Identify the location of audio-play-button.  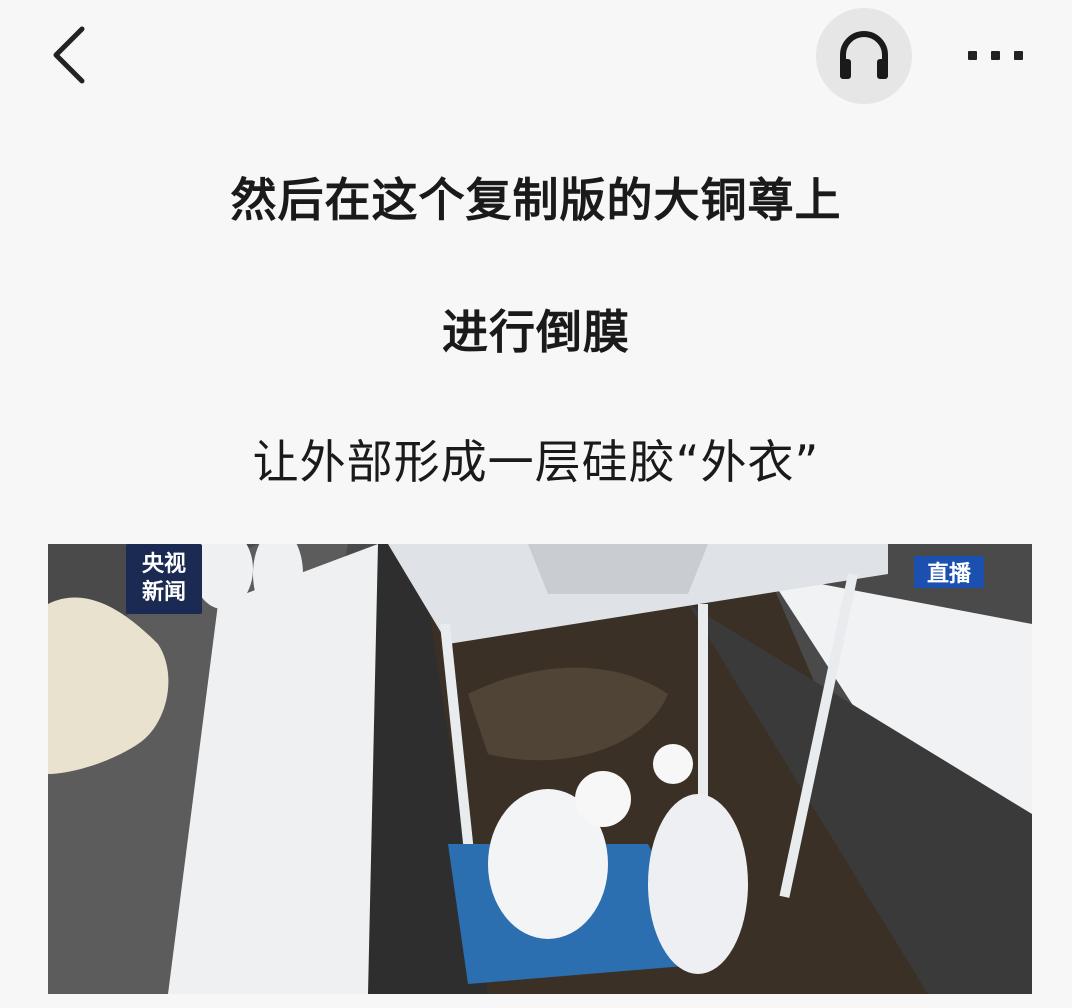
(864, 56).